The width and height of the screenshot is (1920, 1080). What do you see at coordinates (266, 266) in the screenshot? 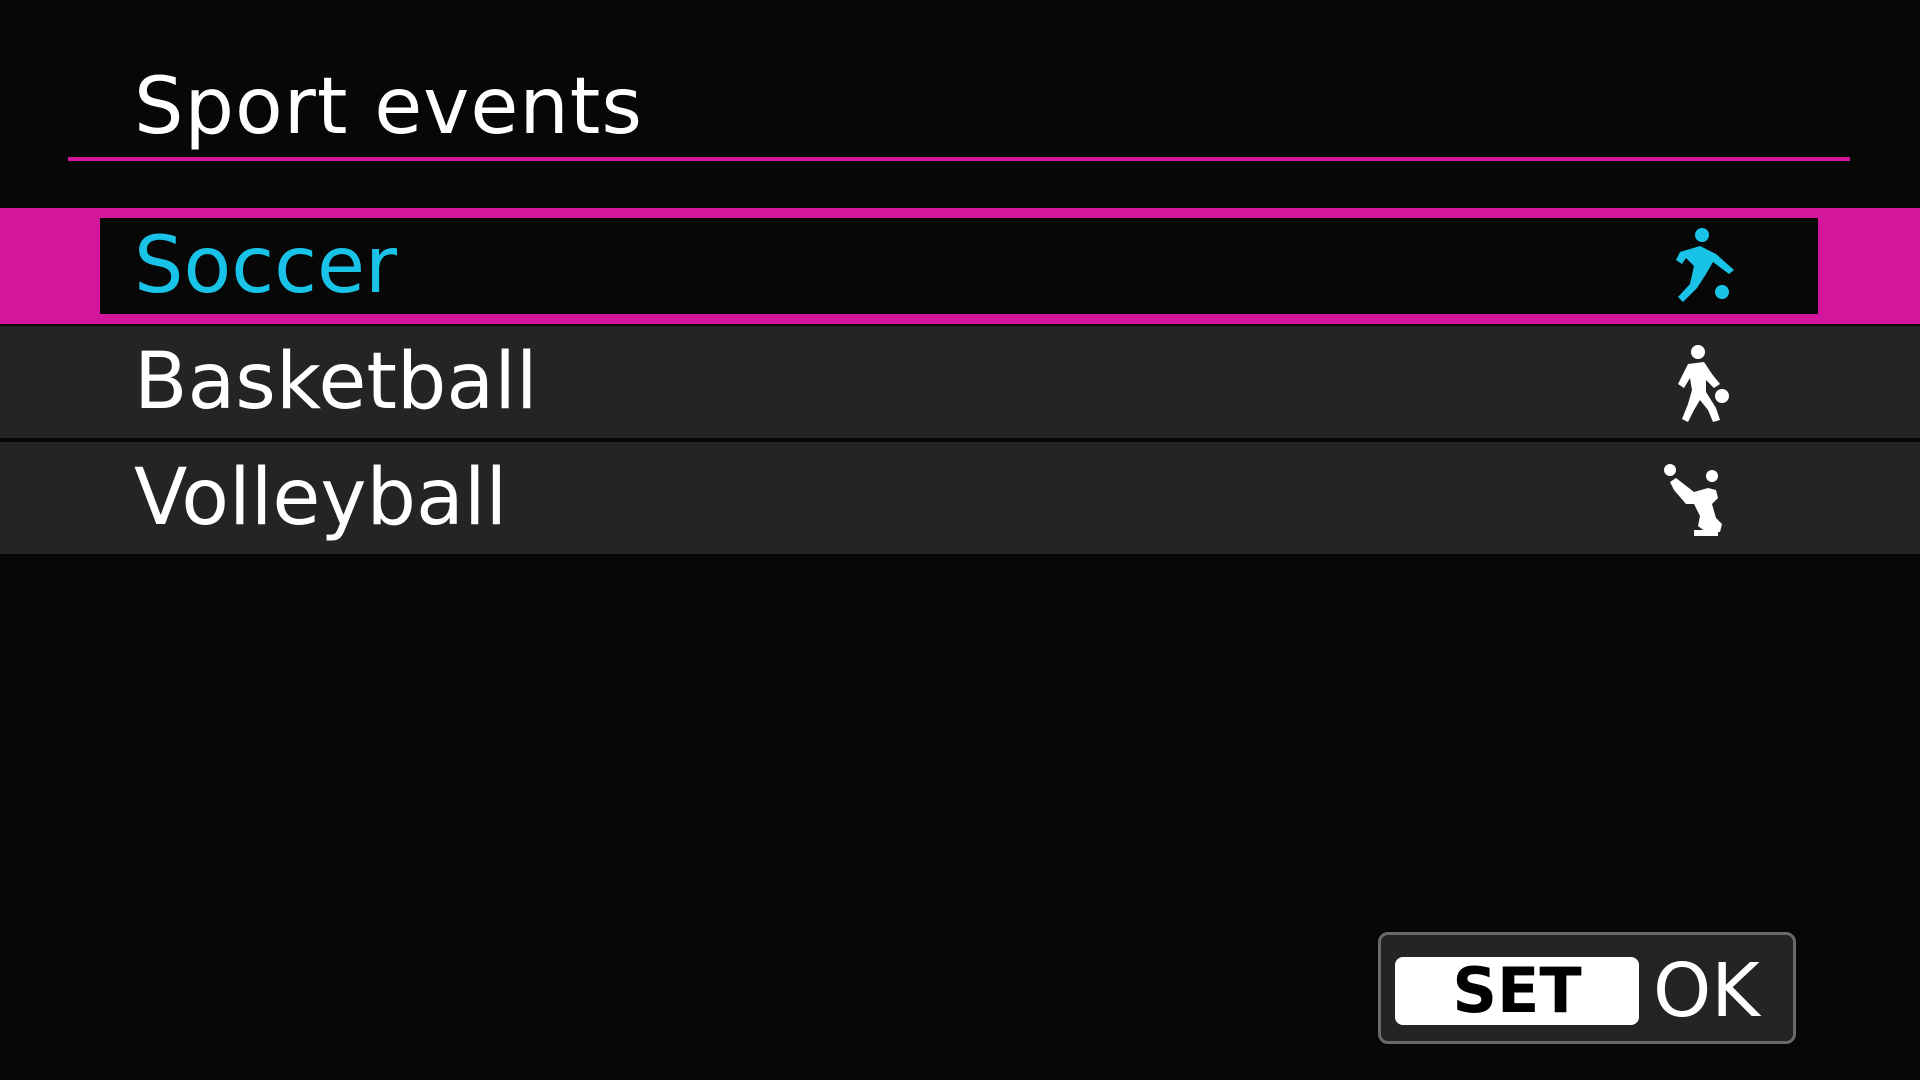
I see `menu-item-label: Soccer` at bounding box center [266, 266].